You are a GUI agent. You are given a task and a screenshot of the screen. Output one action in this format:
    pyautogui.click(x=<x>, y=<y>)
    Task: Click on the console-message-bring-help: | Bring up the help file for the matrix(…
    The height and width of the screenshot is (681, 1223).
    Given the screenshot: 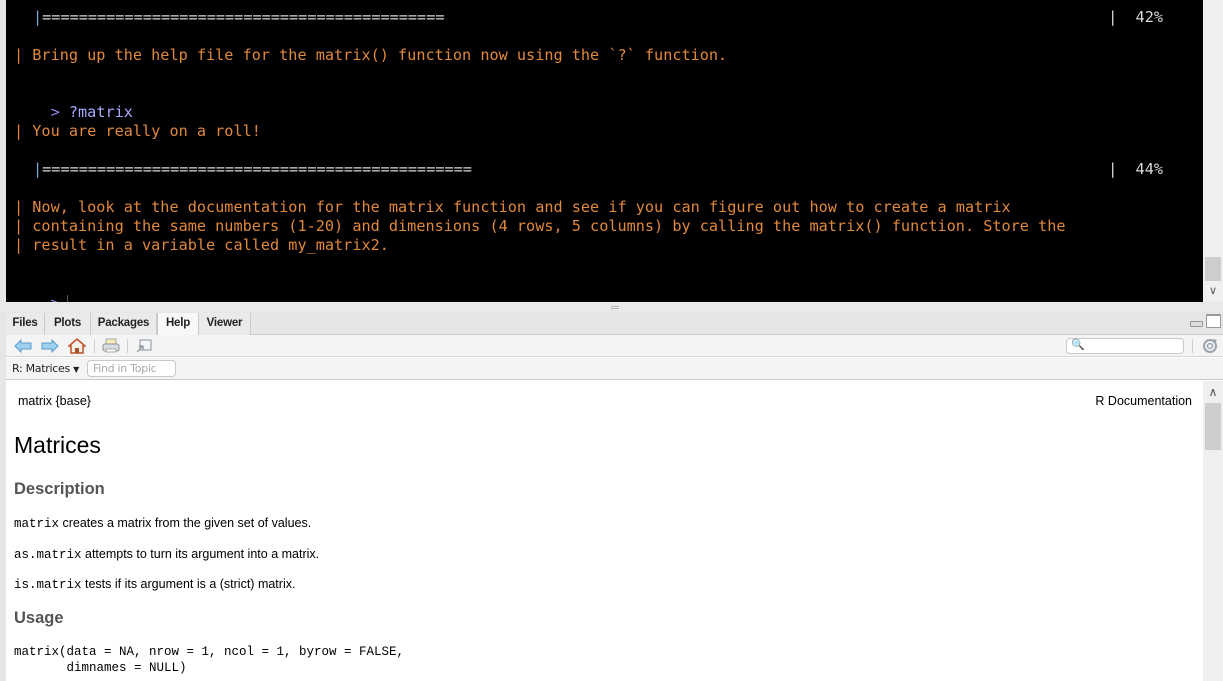 What is the action you would take?
    pyautogui.click(x=371, y=55)
    